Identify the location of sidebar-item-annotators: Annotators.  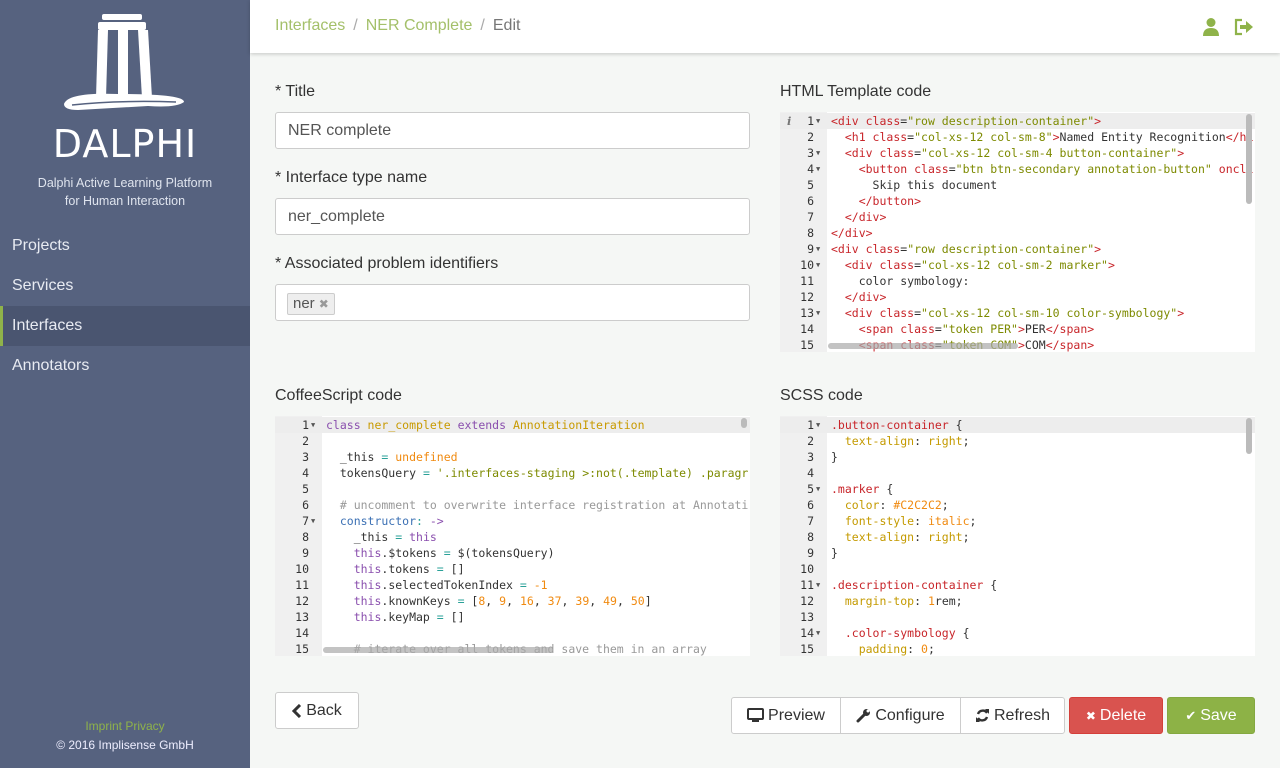
(125, 366).